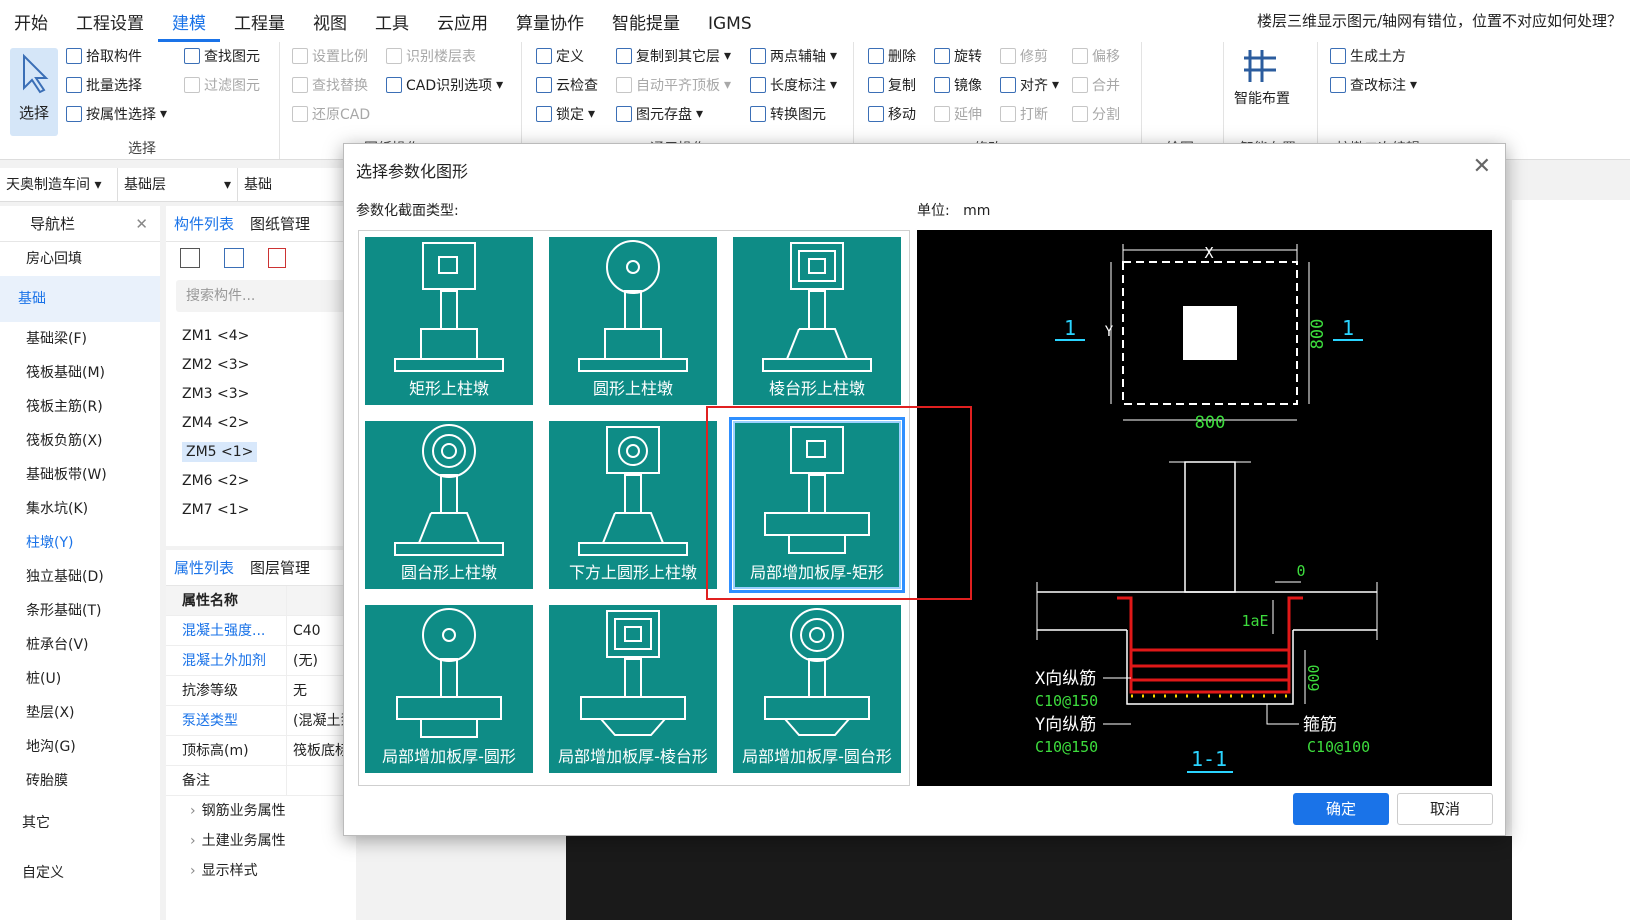 The height and width of the screenshot is (920, 1630). I want to click on set-scale-button: 设置比例, so click(330, 56).